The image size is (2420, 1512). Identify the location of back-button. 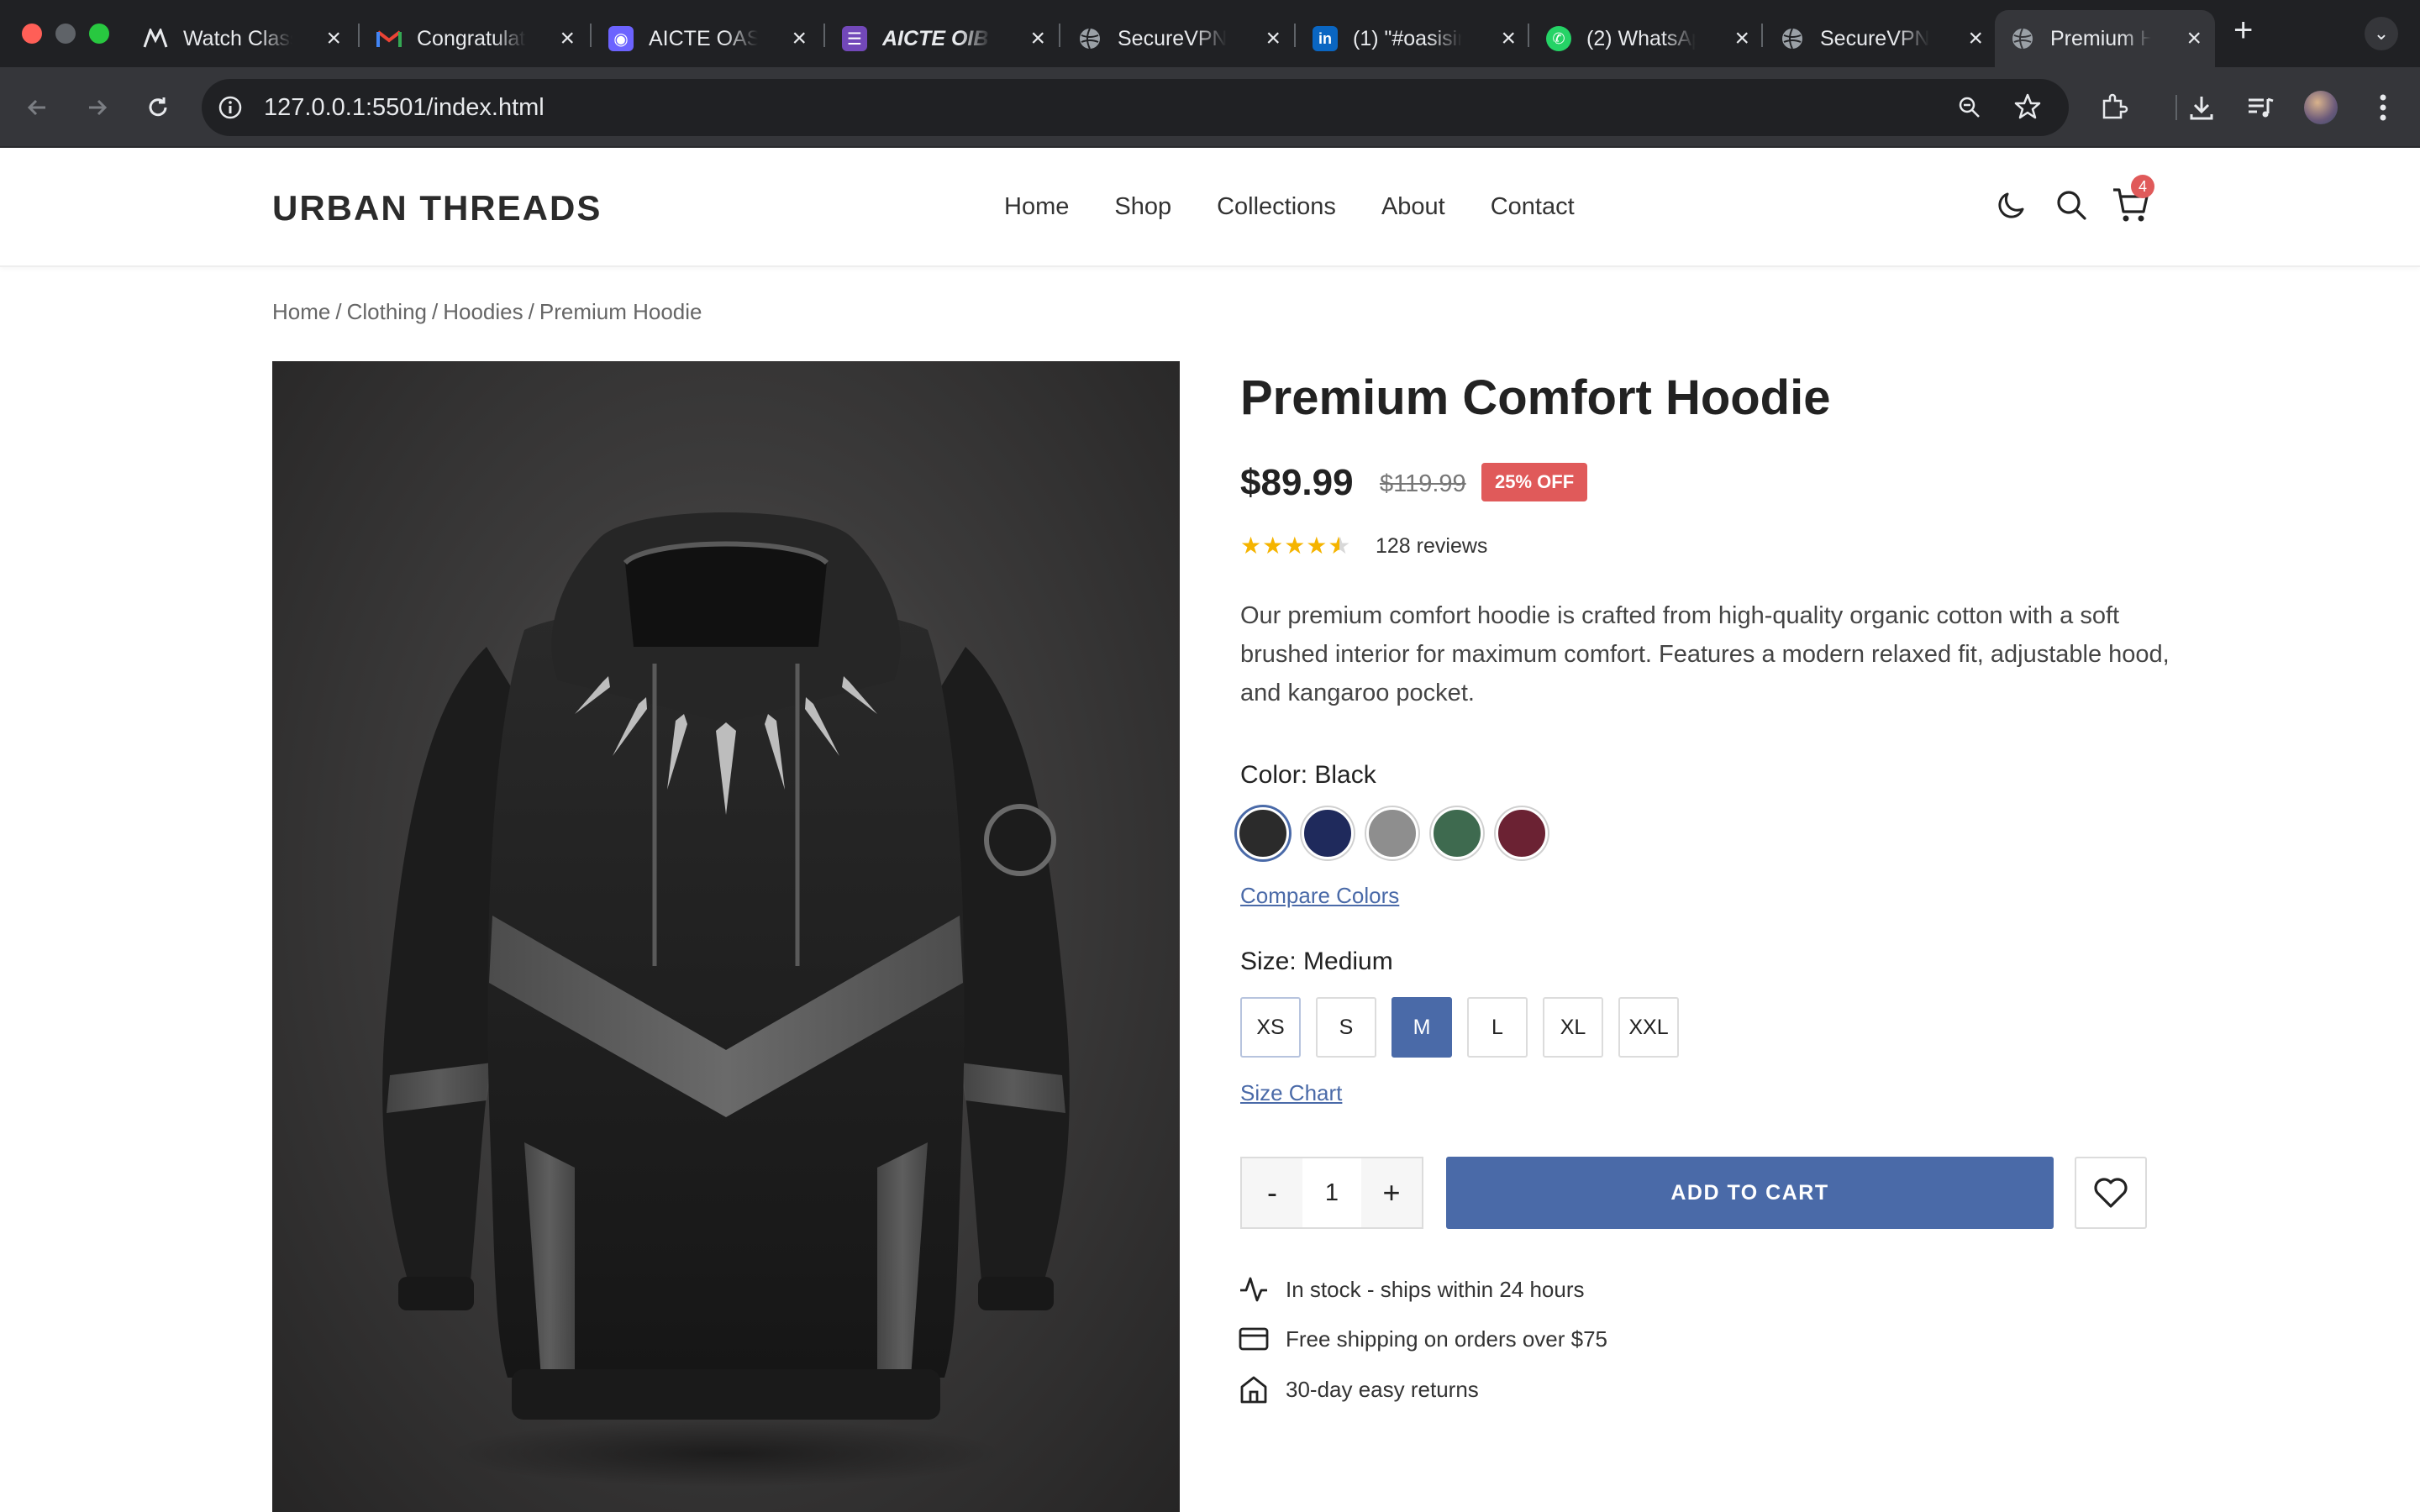
(36, 107).